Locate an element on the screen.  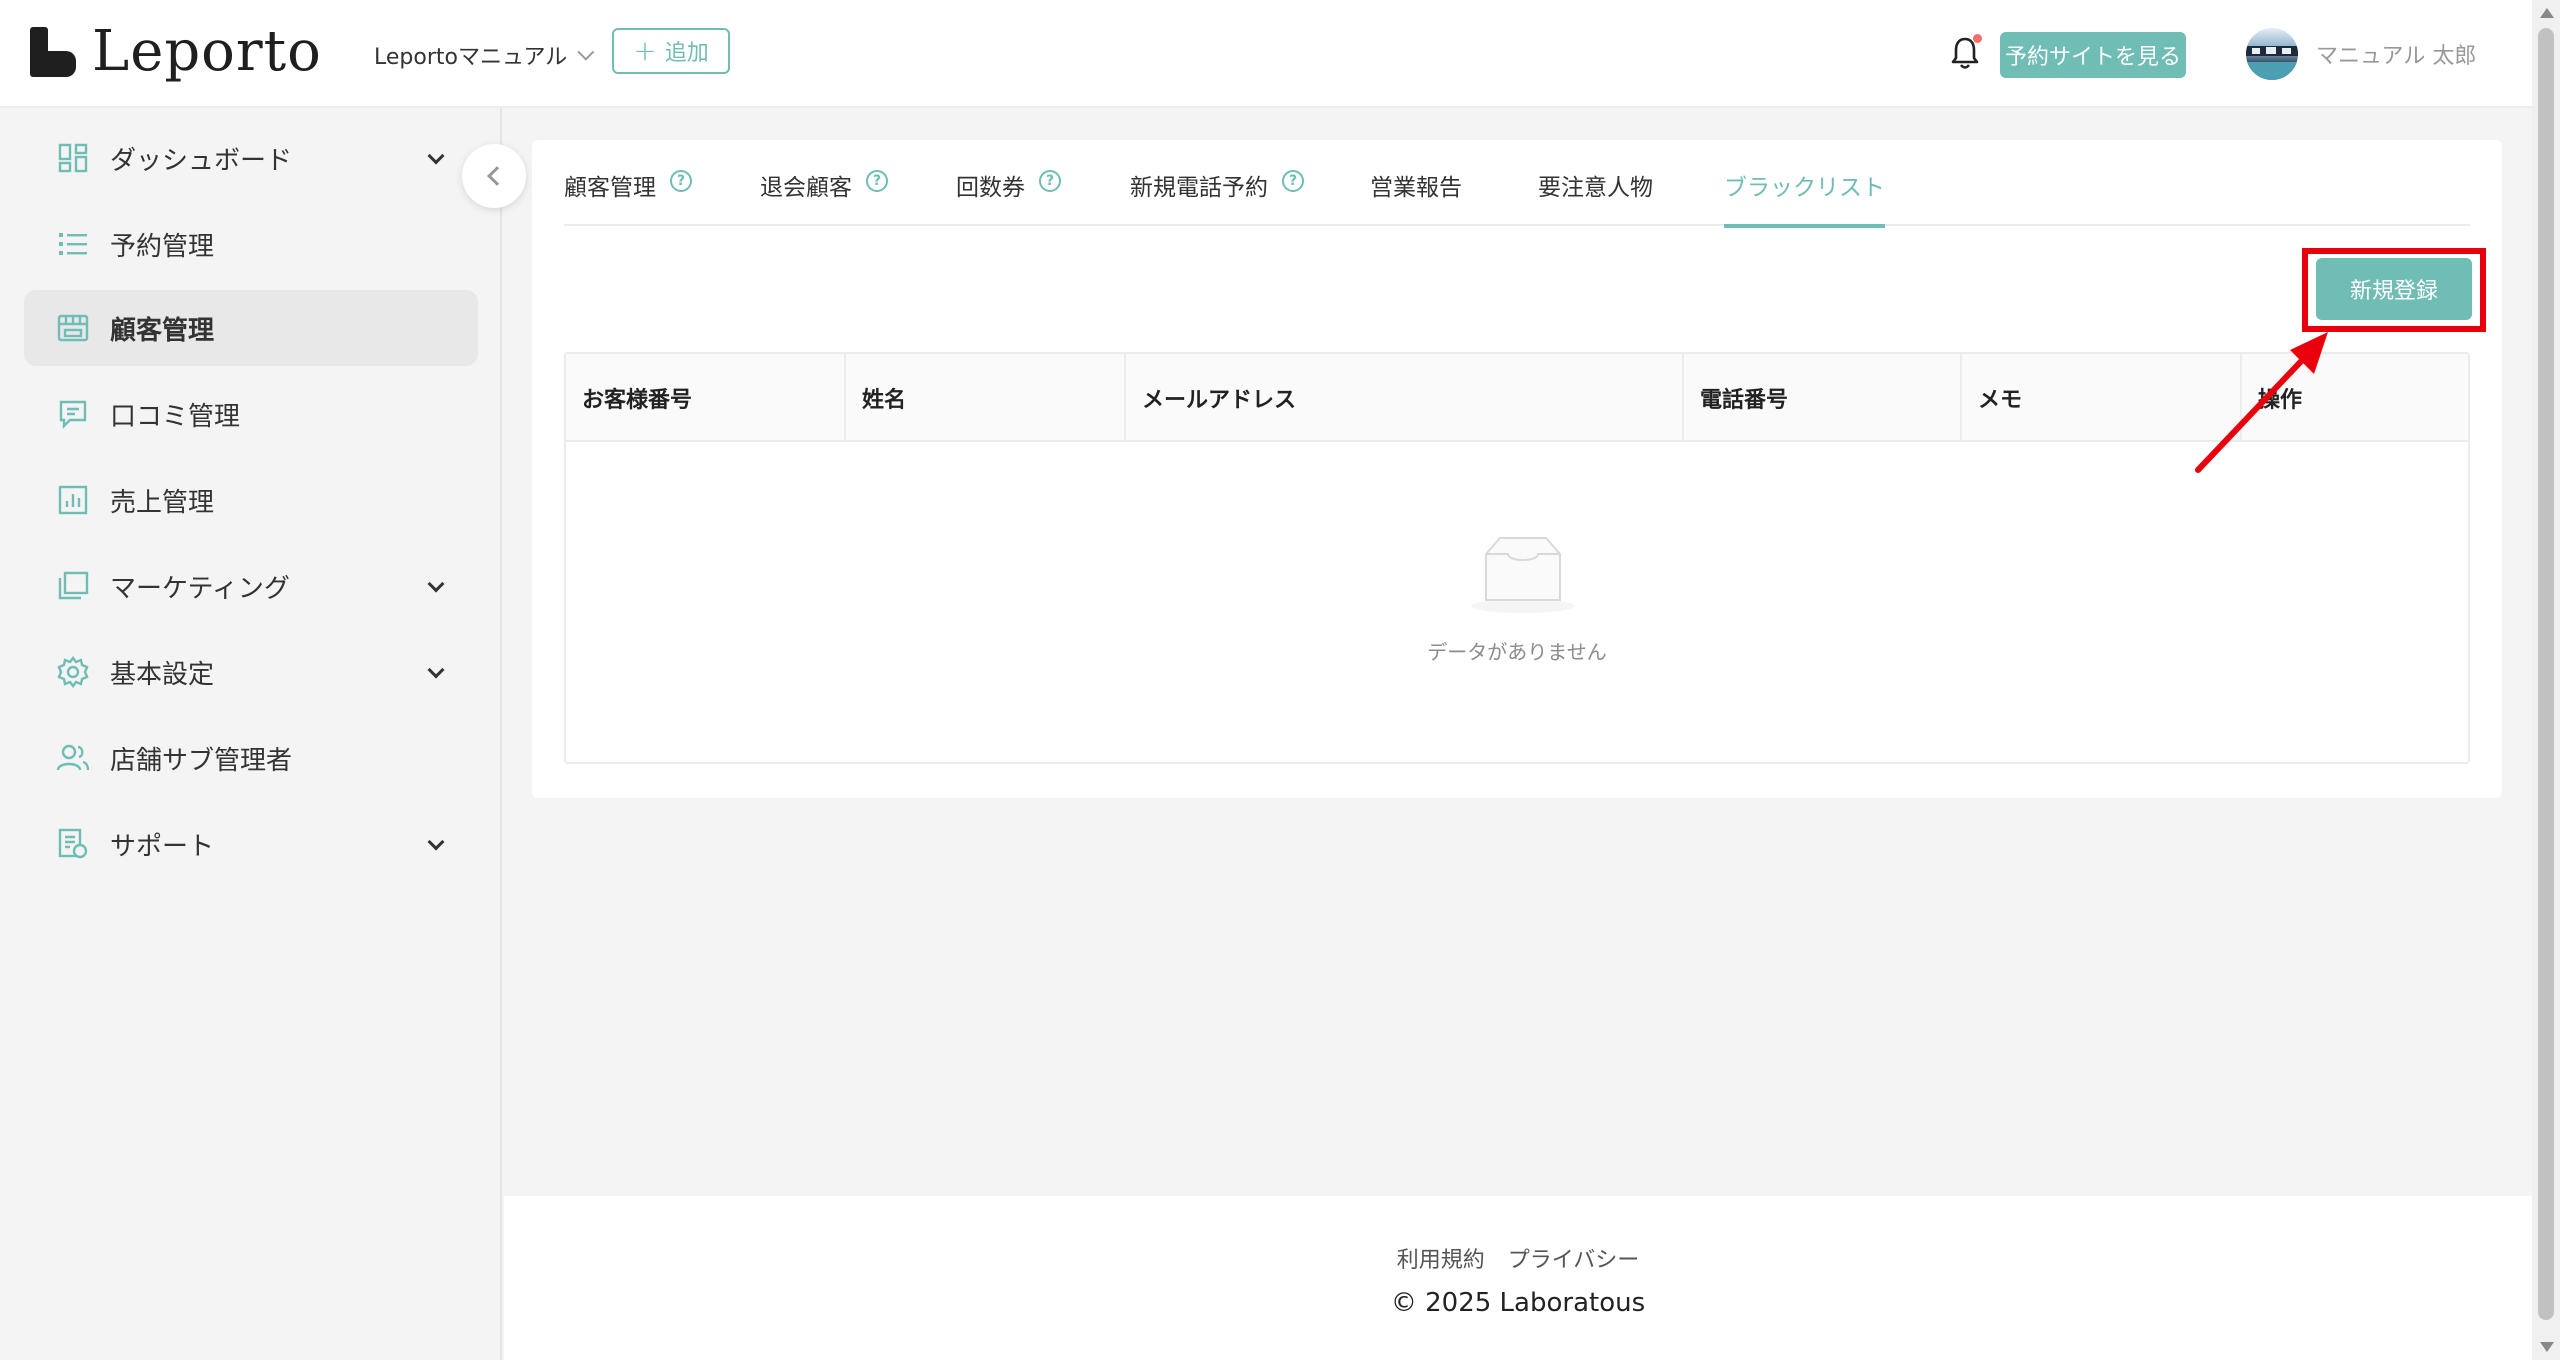
sidebar-item-label: ダッシュボード is located at coordinates (201, 160).